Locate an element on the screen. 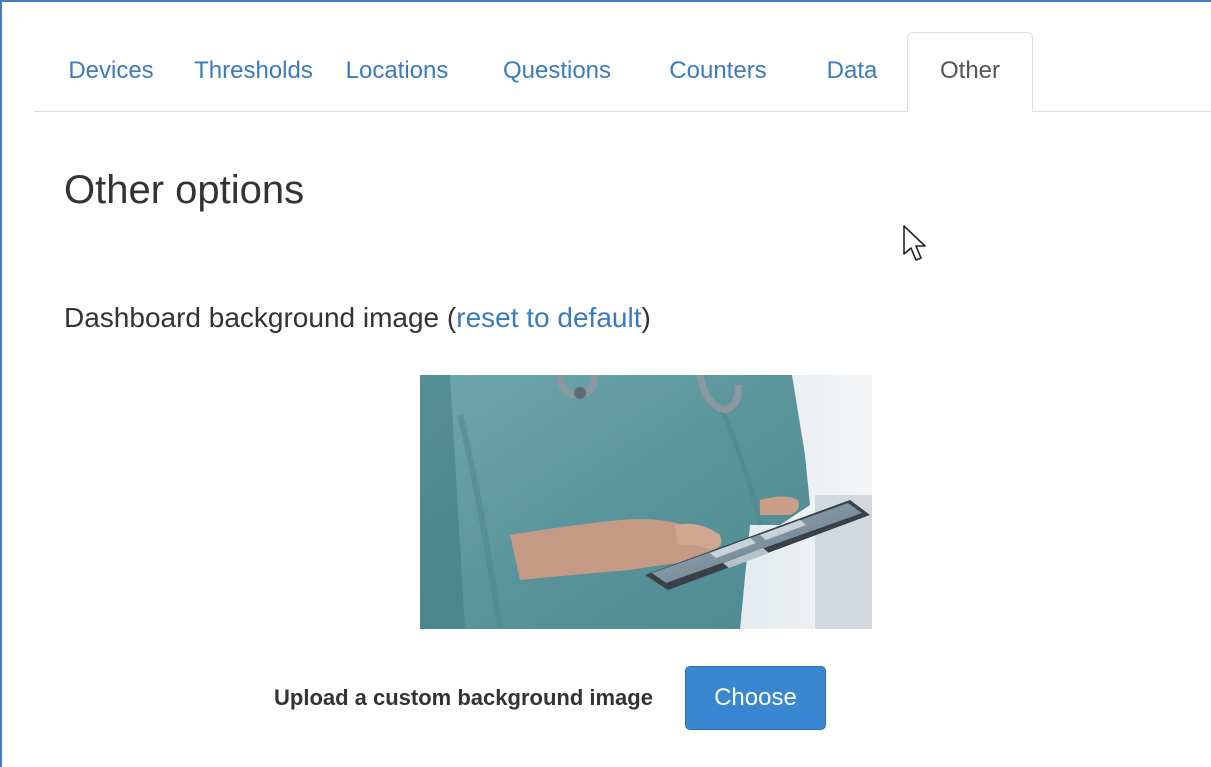  upload-row: Upload a custom background image Choose is located at coordinates (550, 698).